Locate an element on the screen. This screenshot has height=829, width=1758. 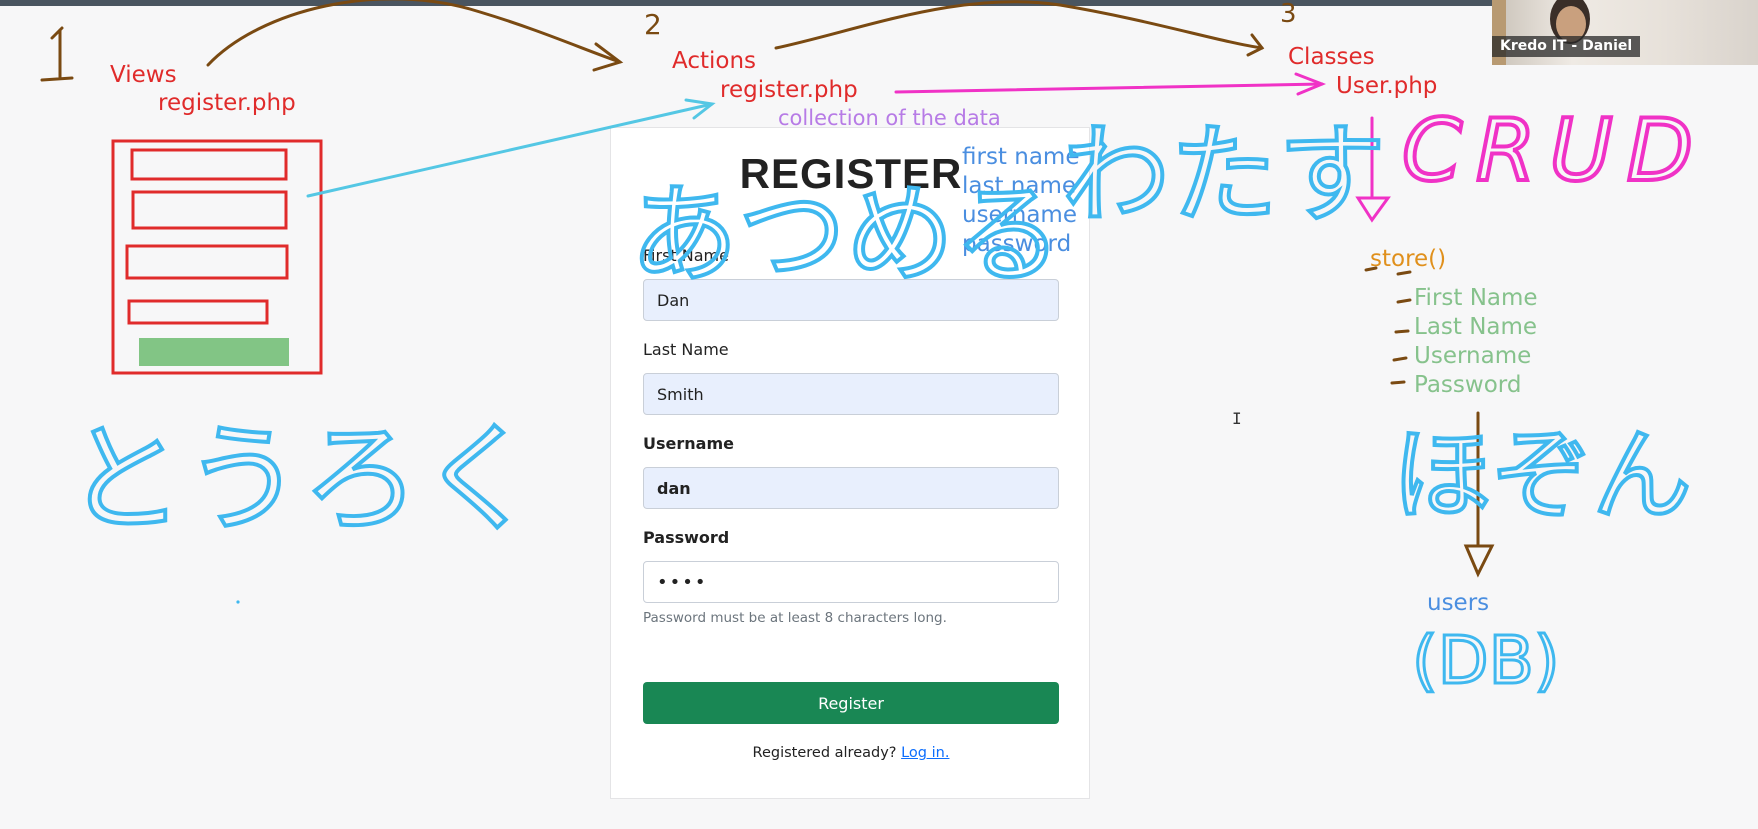
number-1-drawing is located at coordinates (57, 54).